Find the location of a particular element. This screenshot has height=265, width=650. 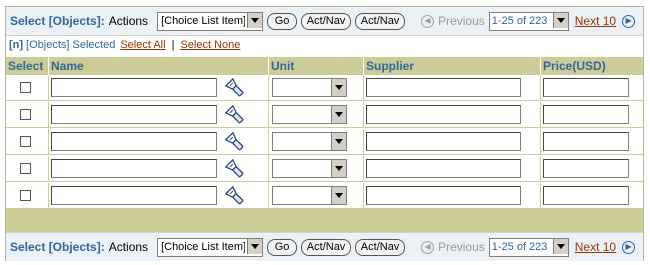

table-footer-band is located at coordinates (324, 220).